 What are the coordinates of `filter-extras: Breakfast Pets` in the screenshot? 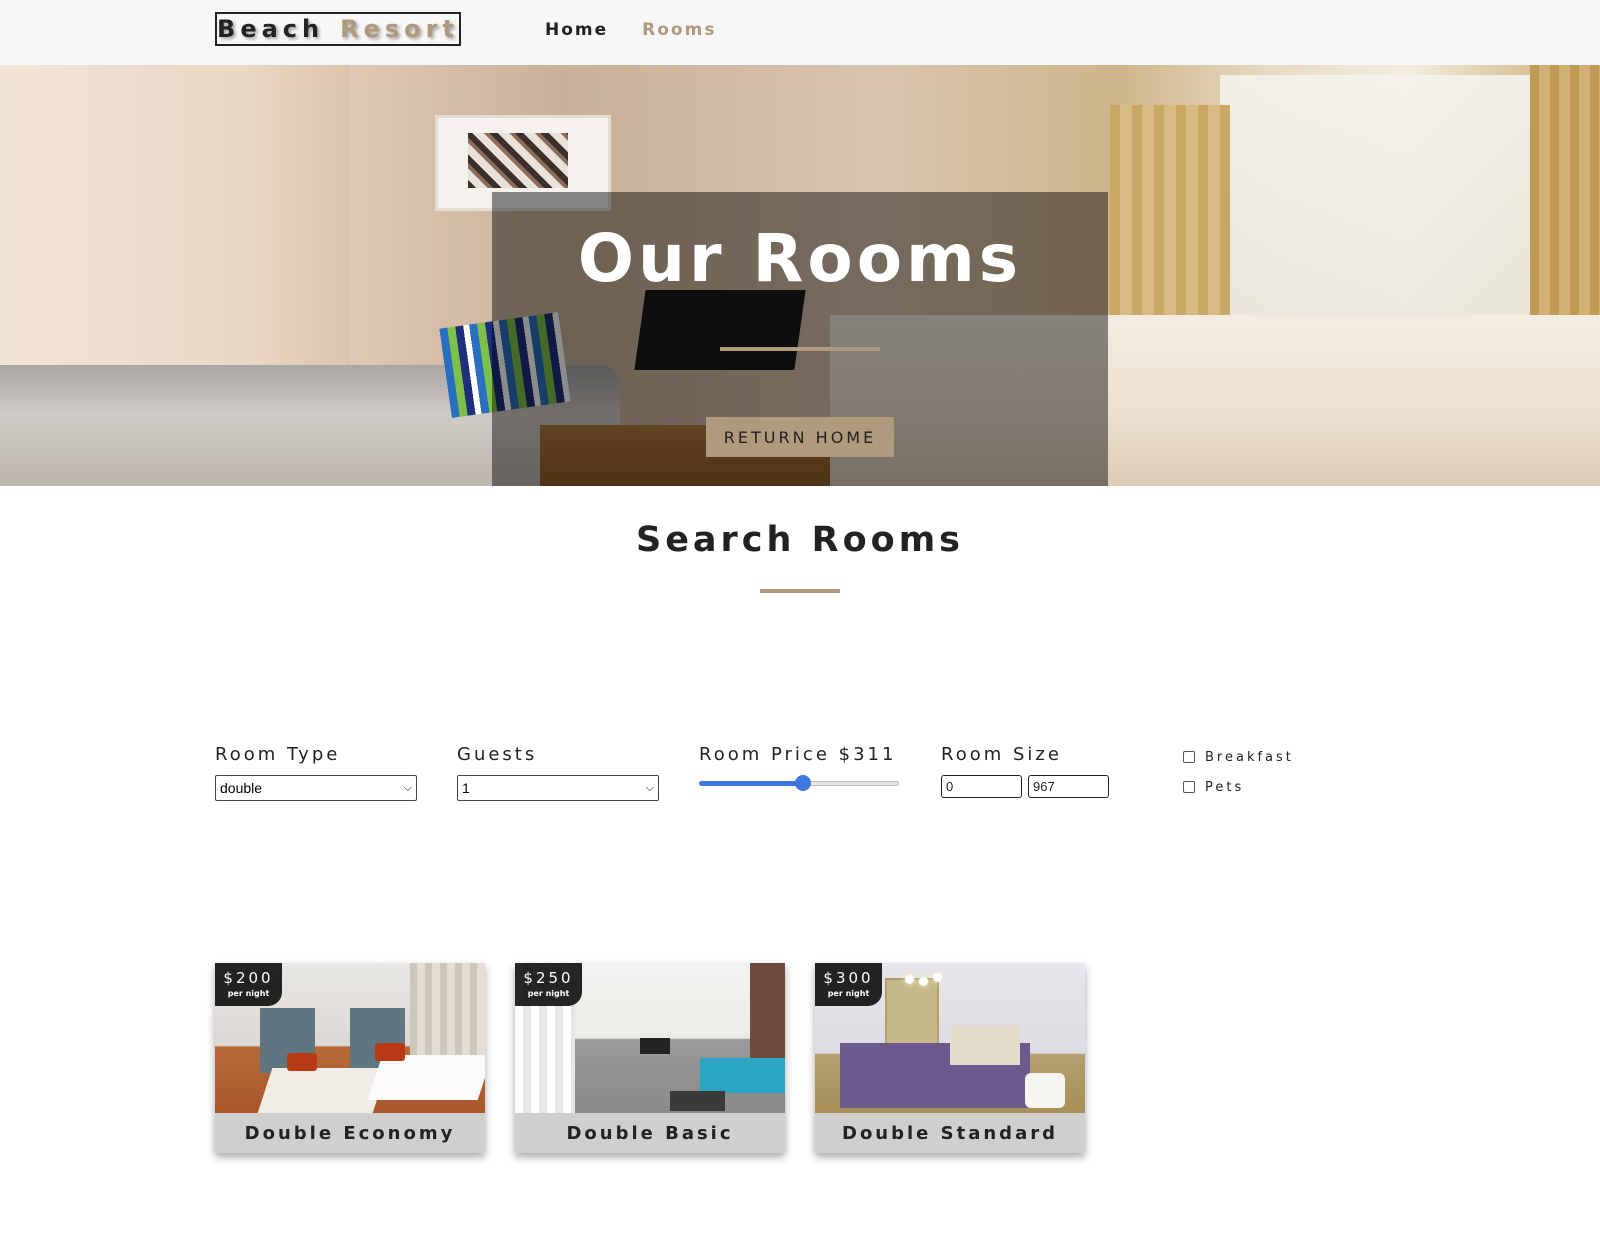 It's located at (1238, 778).